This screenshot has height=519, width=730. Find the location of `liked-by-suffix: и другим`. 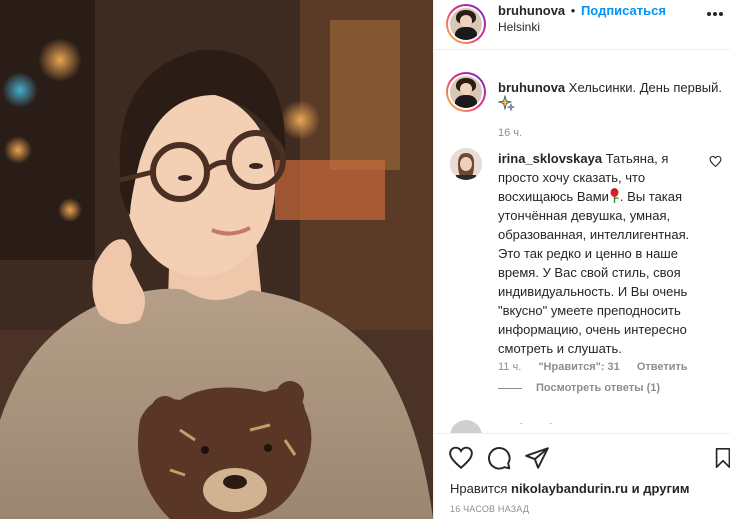

liked-by-suffix: и другим is located at coordinates (661, 488).